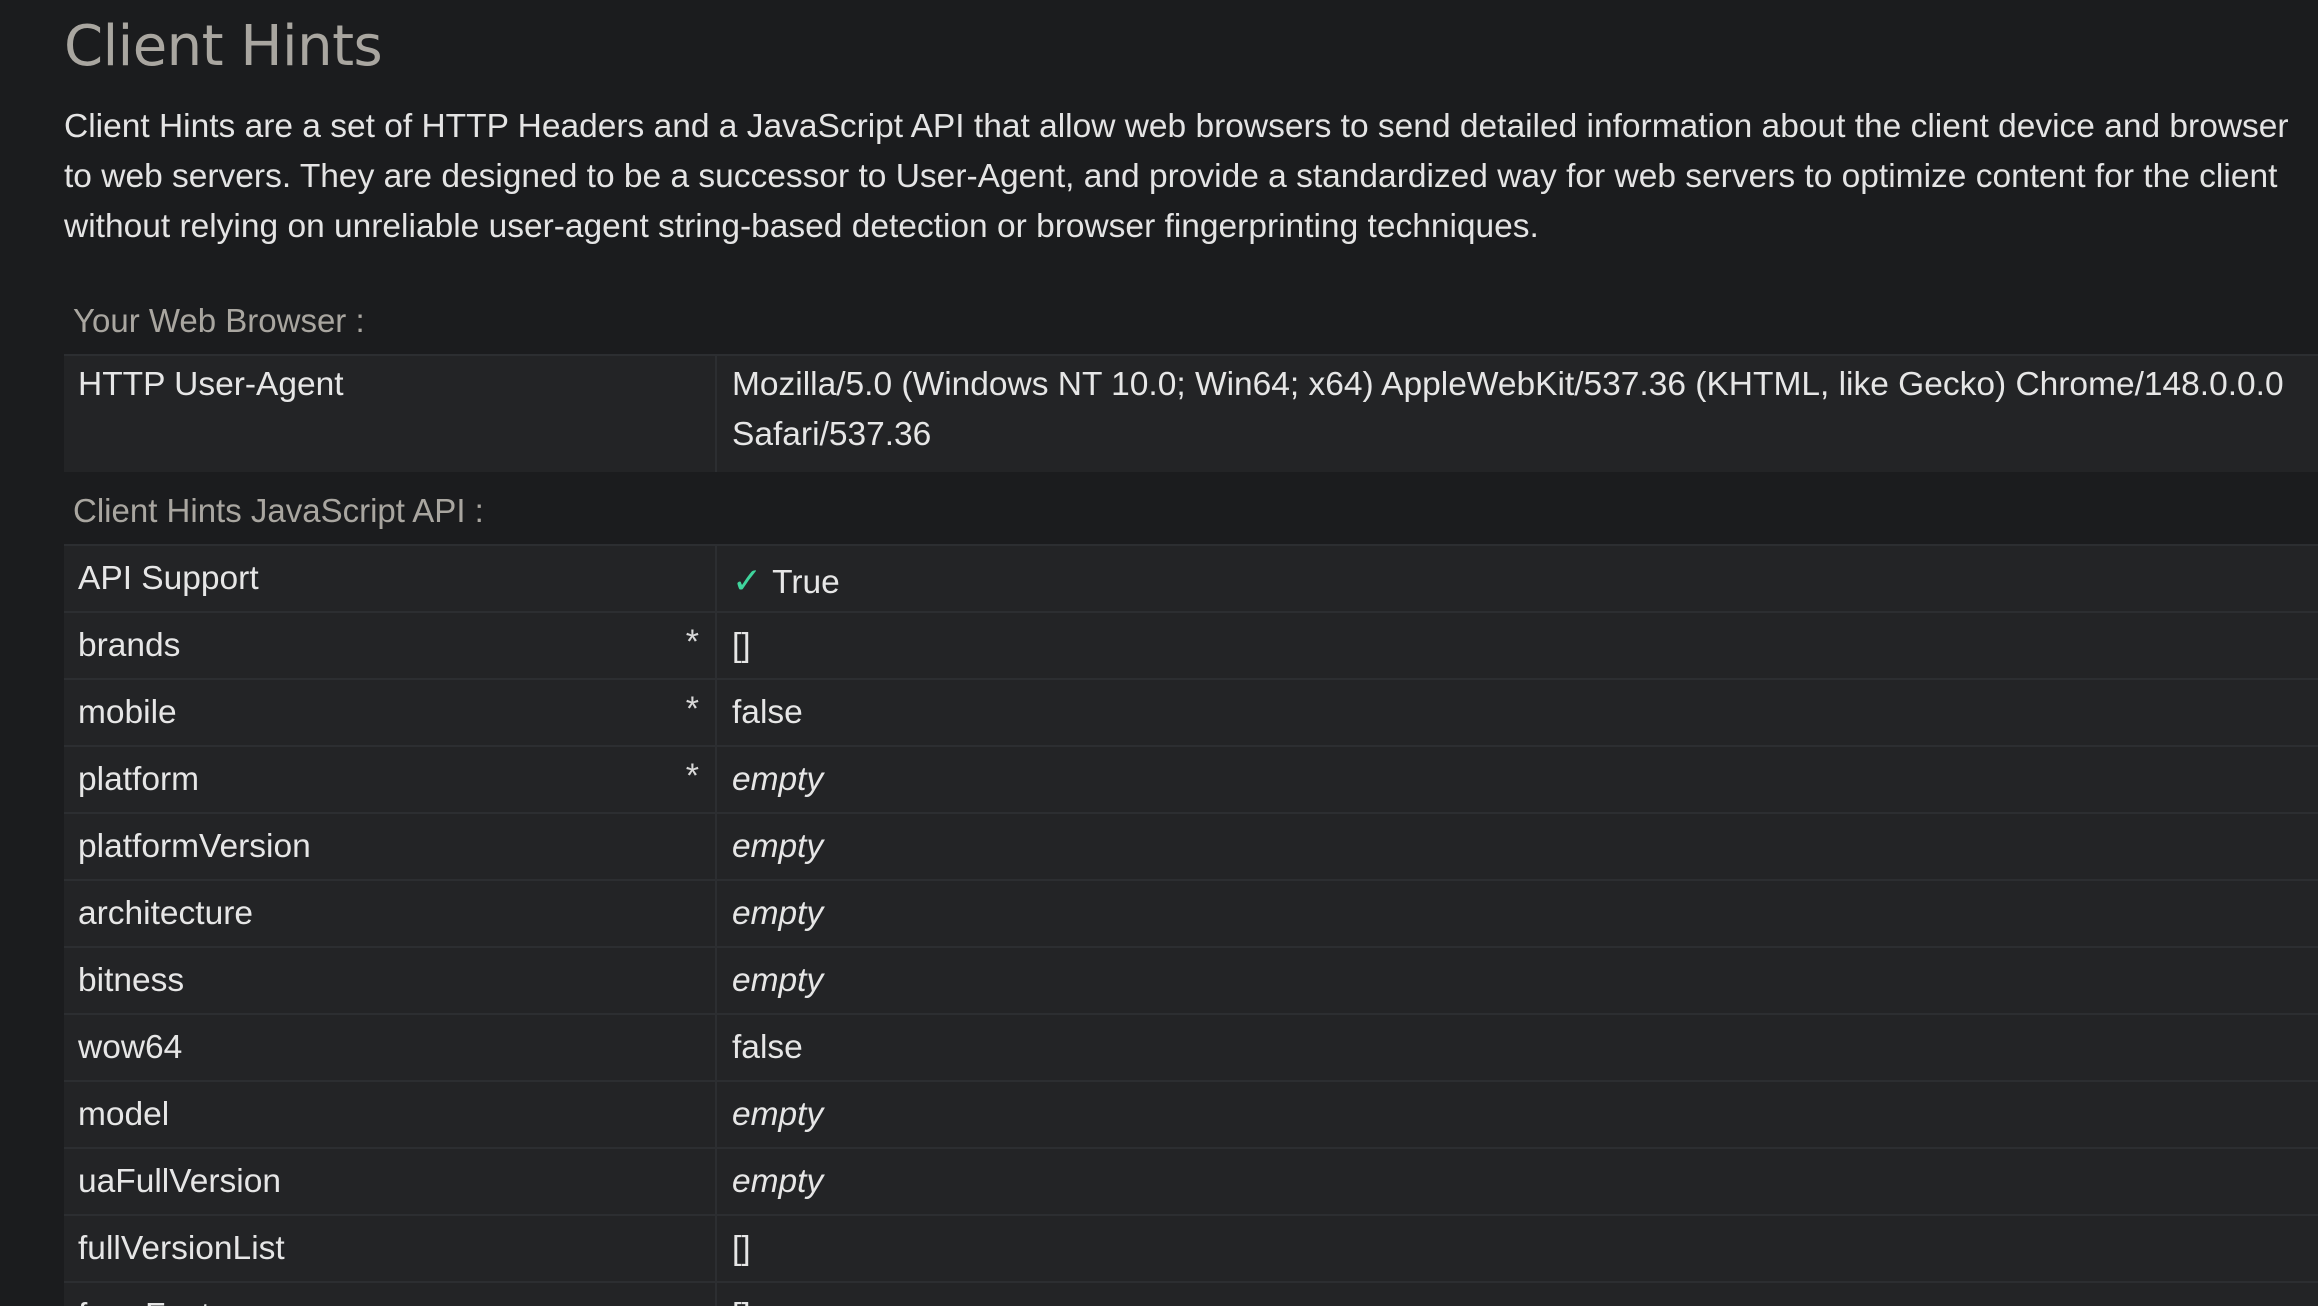  What do you see at coordinates (139, 779) in the screenshot?
I see `row-key: platform` at bounding box center [139, 779].